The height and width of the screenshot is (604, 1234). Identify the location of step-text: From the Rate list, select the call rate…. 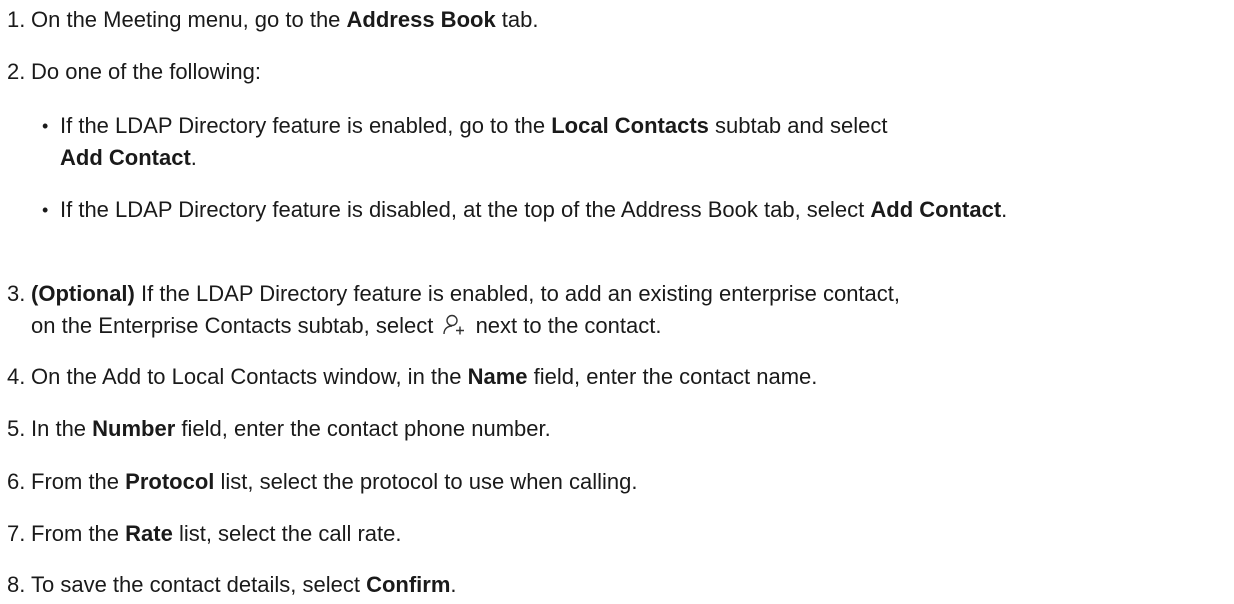
(216, 533).